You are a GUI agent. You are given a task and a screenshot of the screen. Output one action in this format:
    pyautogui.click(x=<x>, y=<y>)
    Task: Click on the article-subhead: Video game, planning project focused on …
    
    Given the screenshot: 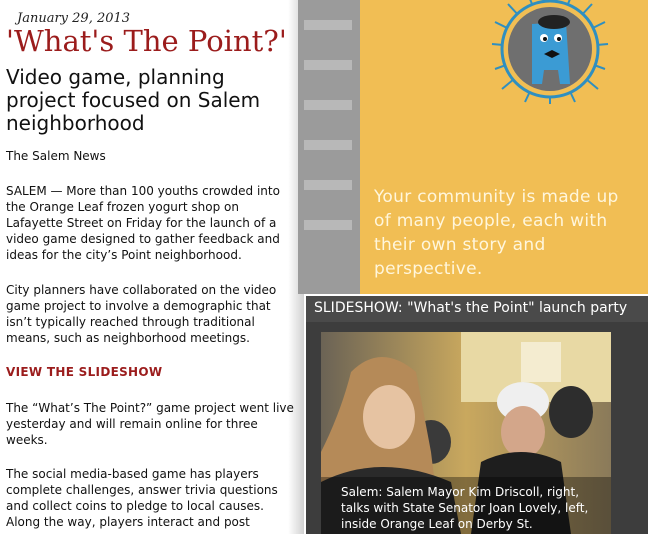 What is the action you would take?
    pyautogui.click(x=133, y=100)
    